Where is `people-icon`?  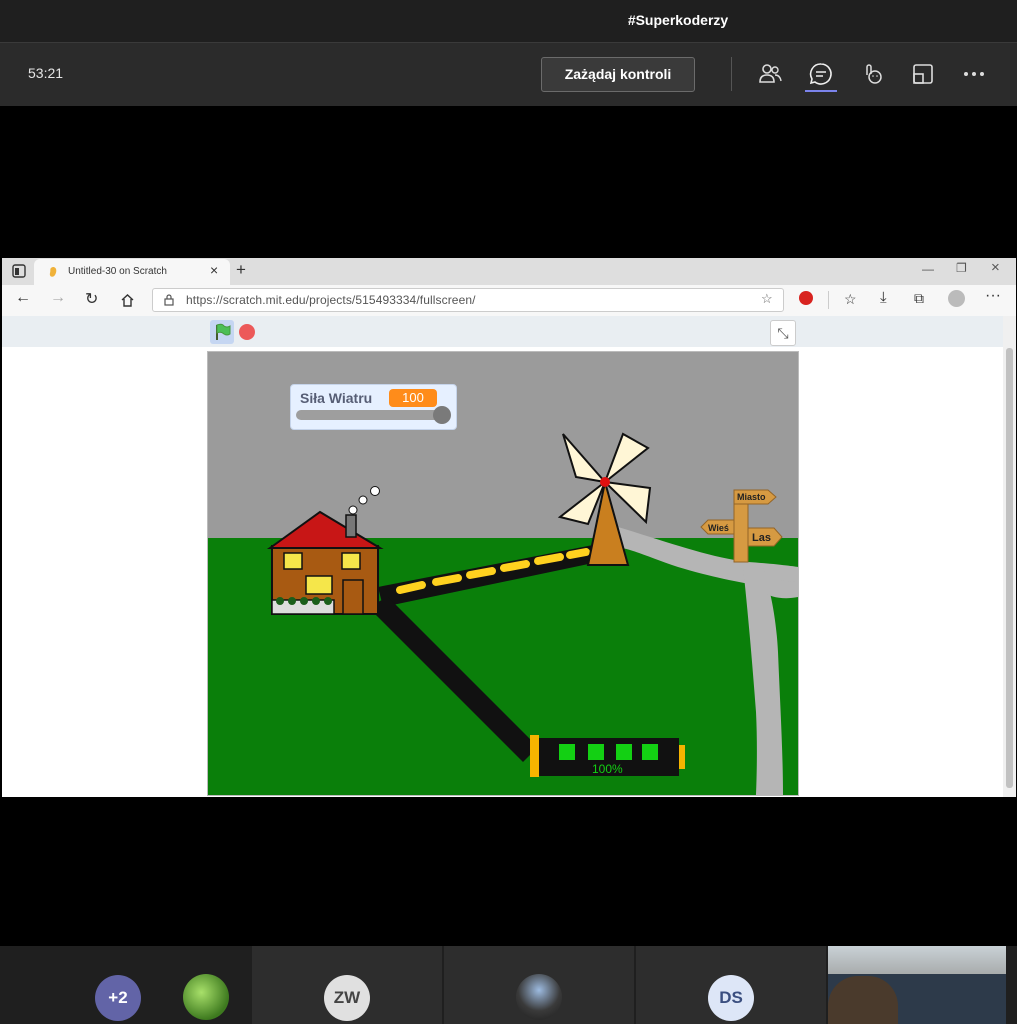 people-icon is located at coordinates (770, 74).